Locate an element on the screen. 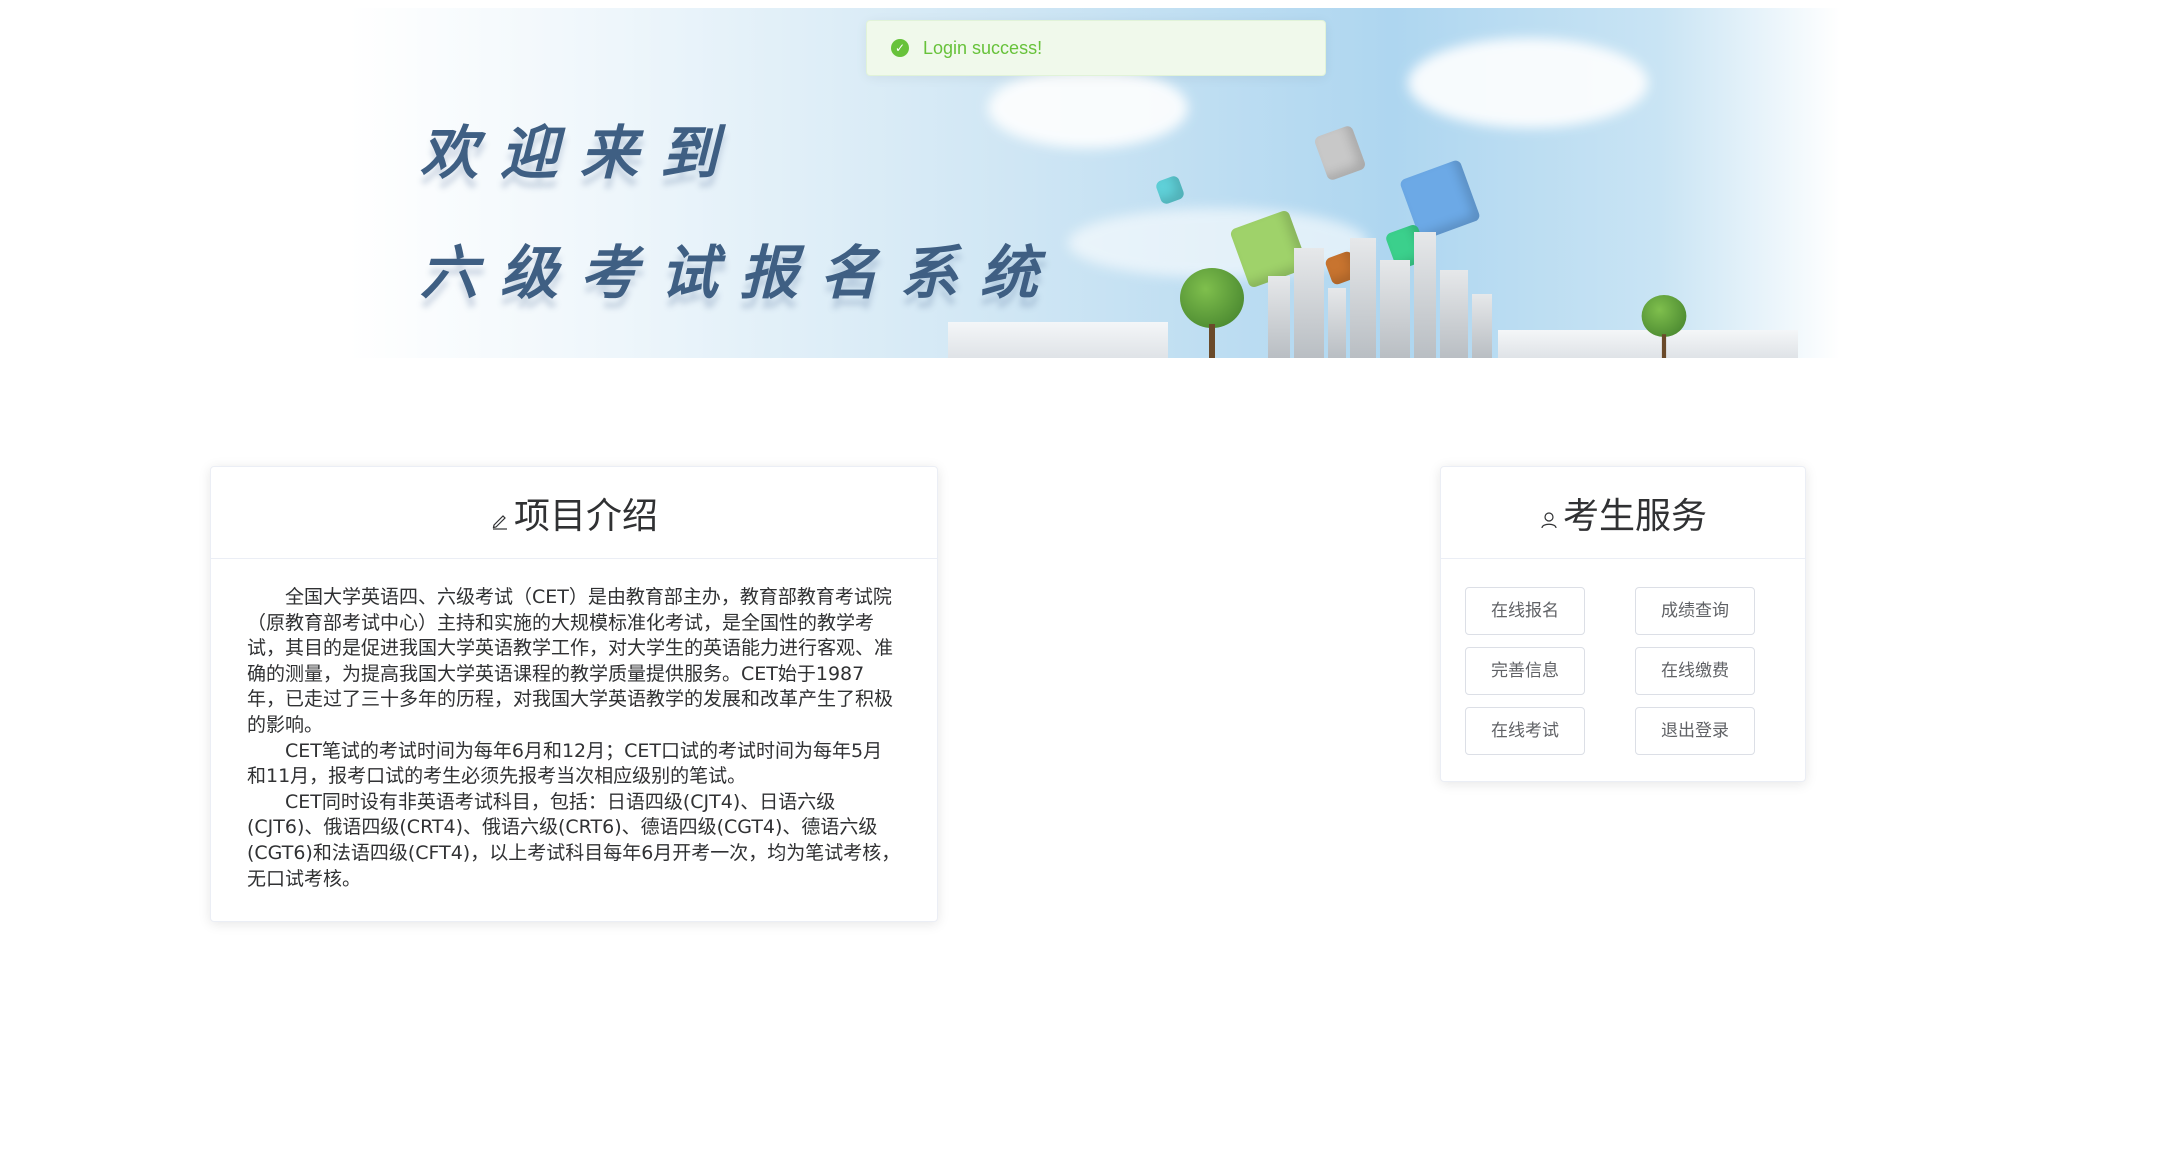 The image size is (2160, 1150). banner-system-title: 六级考试报名系统 is located at coordinates (740, 273).